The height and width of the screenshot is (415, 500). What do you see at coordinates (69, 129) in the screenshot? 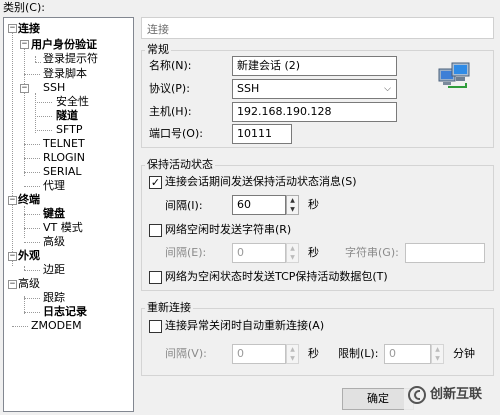
I see `tree-item-sftp: SFTP` at bounding box center [69, 129].